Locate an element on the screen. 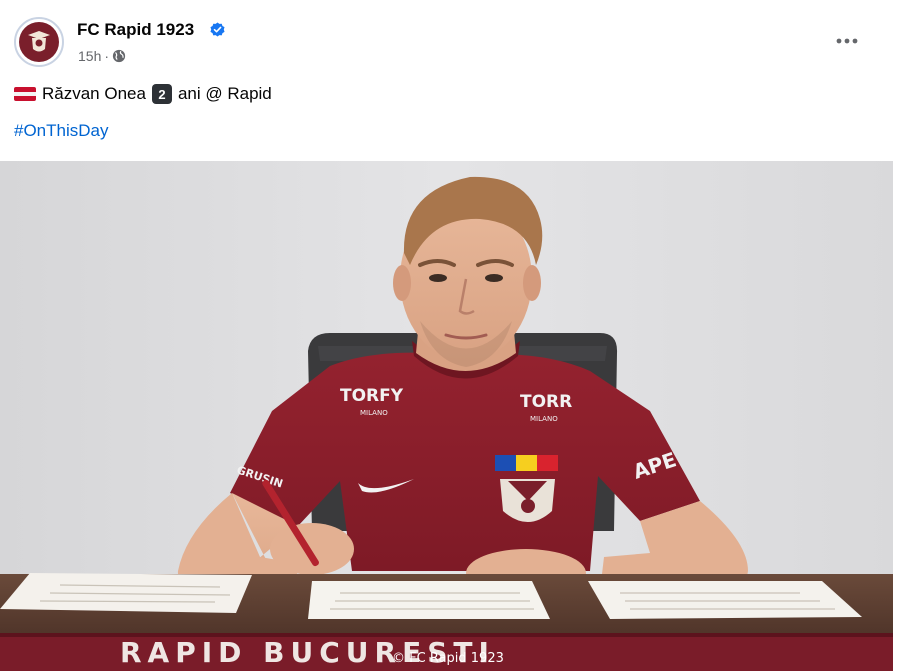  more-options-button is located at coordinates (847, 41).